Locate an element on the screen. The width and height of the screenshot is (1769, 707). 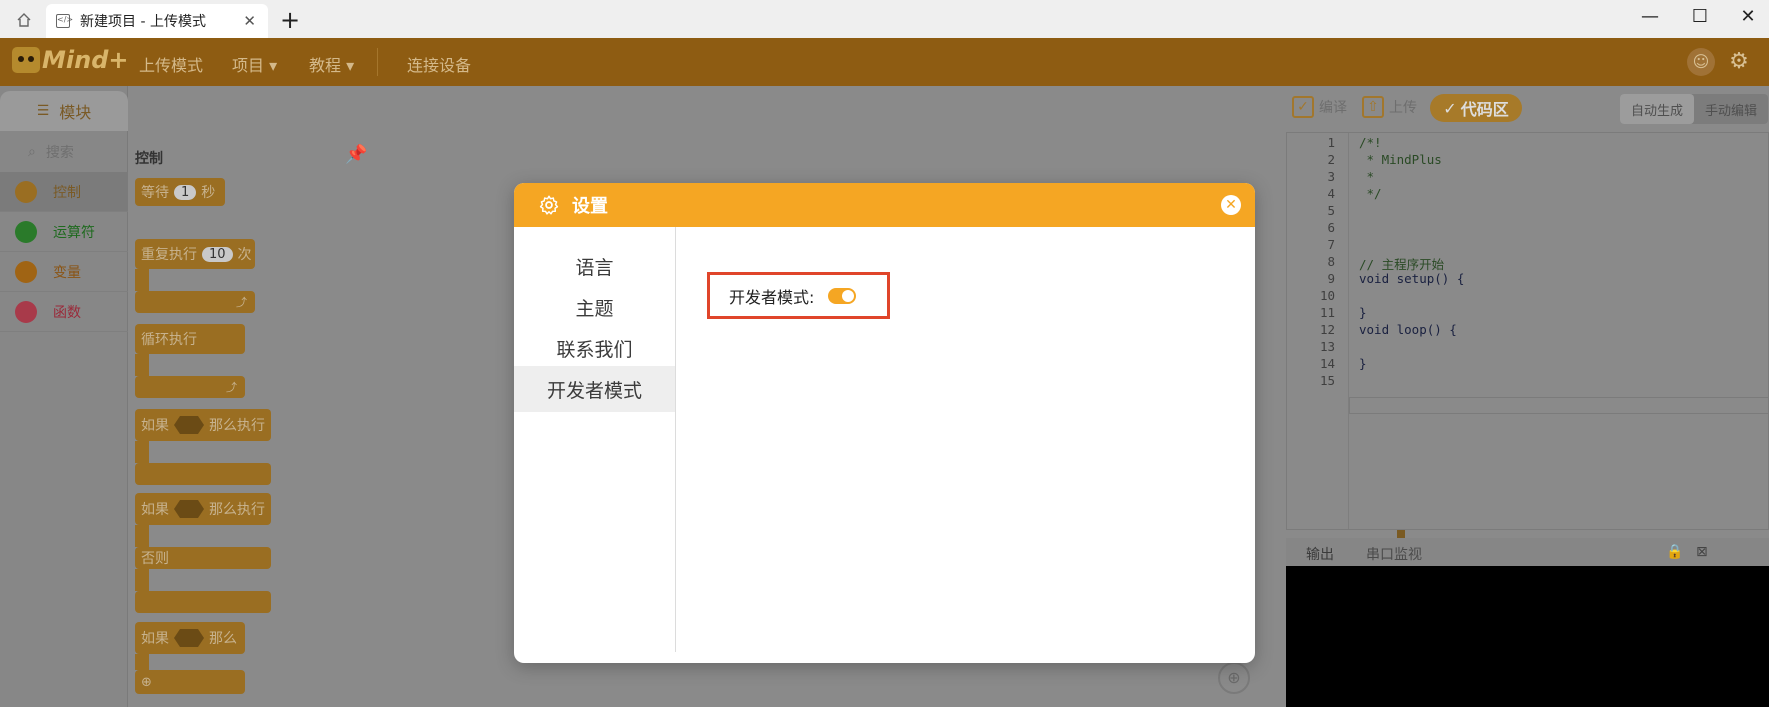
nav-divider is located at coordinates (377, 62).